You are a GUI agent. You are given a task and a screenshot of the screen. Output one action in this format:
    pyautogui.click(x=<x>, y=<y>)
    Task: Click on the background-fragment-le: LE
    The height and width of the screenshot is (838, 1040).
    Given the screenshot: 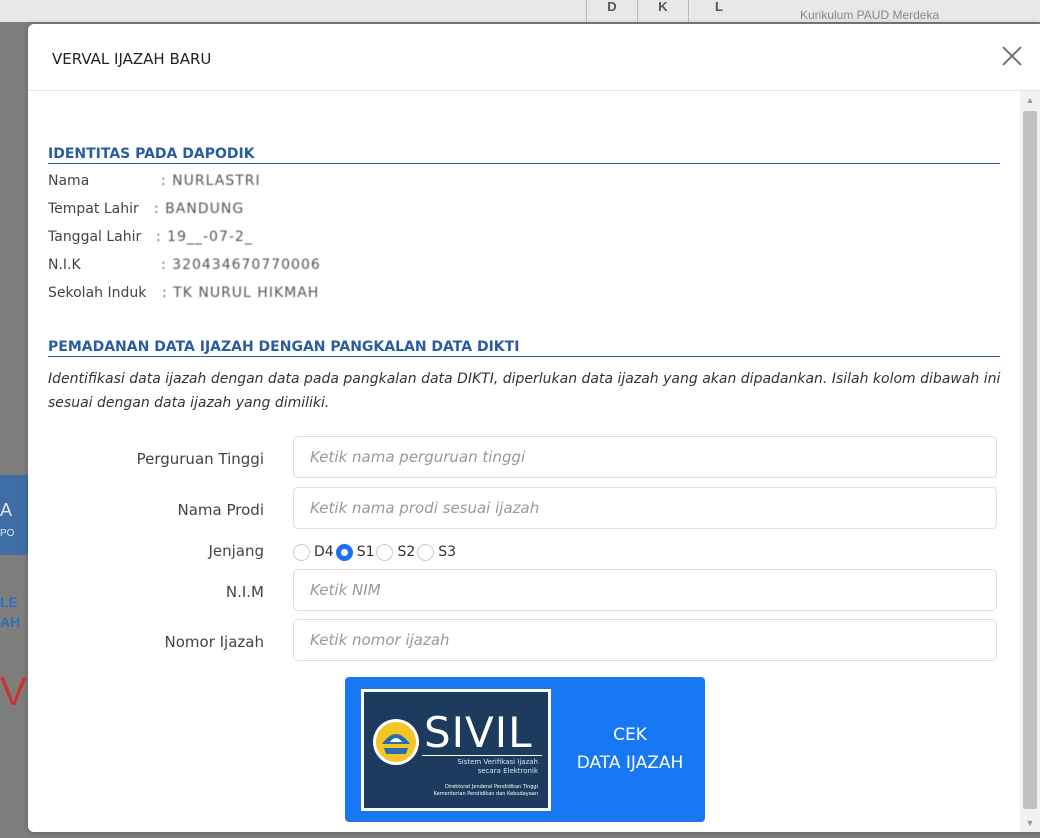 What is the action you would take?
    pyautogui.click(x=9, y=602)
    